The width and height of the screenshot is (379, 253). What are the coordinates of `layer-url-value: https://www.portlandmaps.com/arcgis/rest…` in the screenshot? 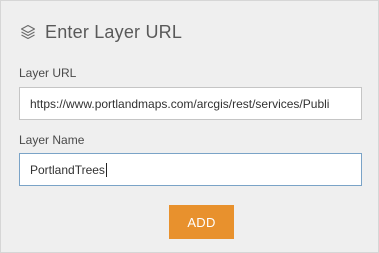 It's located at (180, 103).